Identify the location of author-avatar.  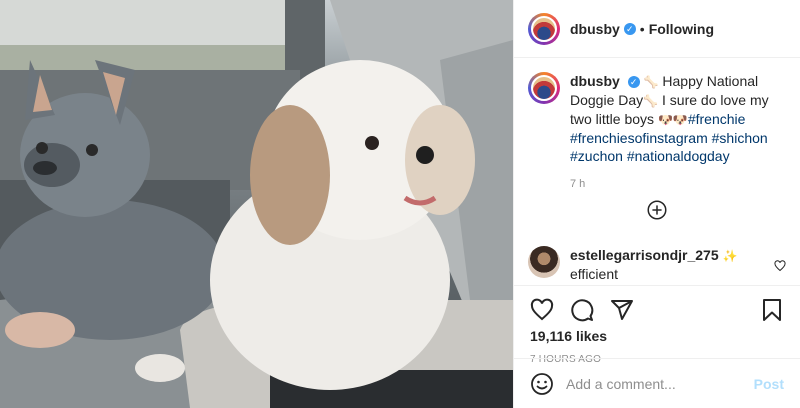
(544, 28).